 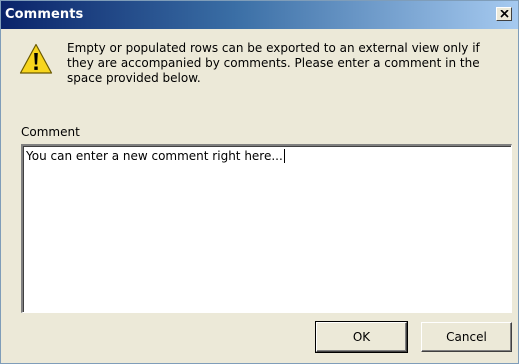 What do you see at coordinates (44, 14) in the screenshot?
I see `window-title: Comments` at bounding box center [44, 14].